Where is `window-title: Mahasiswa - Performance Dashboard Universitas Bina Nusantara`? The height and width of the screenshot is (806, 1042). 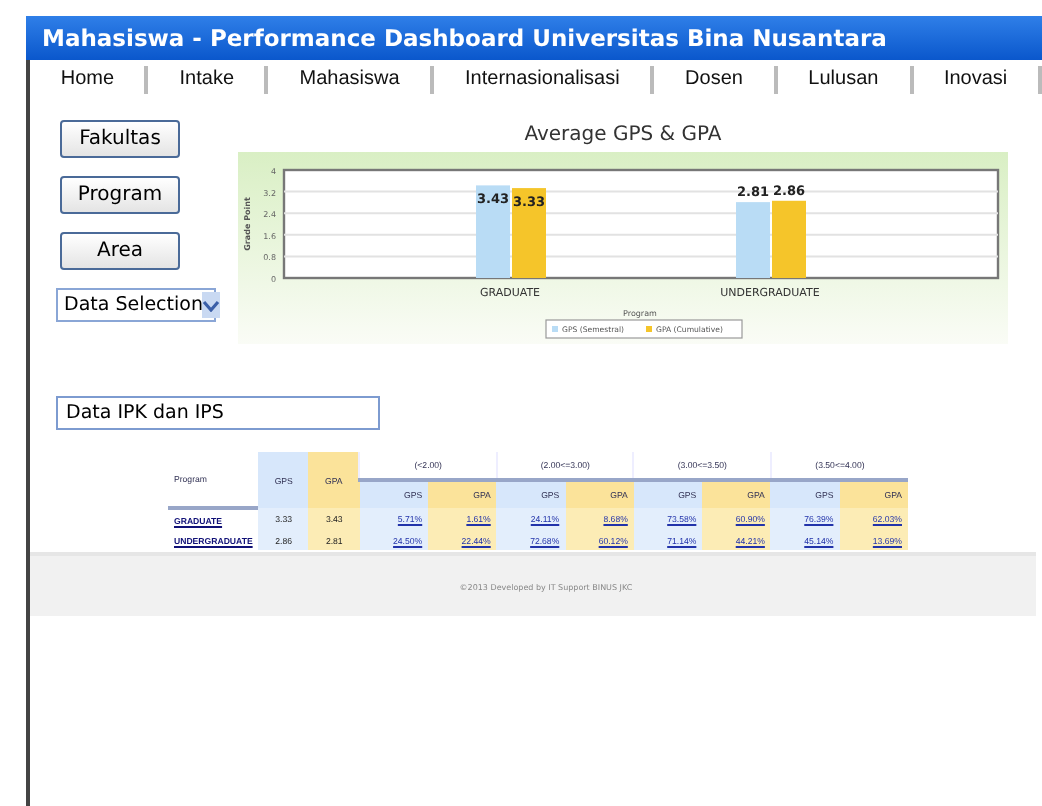 window-title: Mahasiswa - Performance Dashboard Universitas Bina Nusantara is located at coordinates (534, 38).